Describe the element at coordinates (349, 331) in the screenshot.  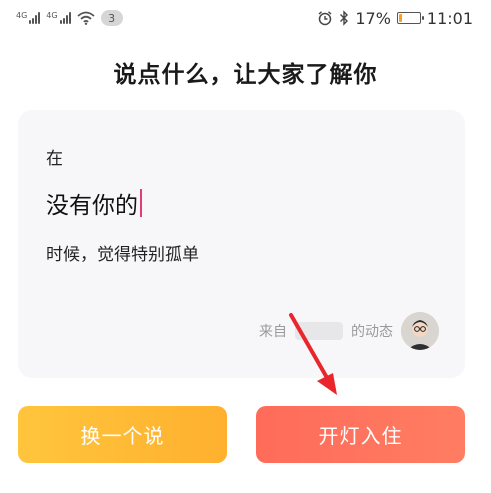
I see `source-attribution: 来自 的动态` at that location.